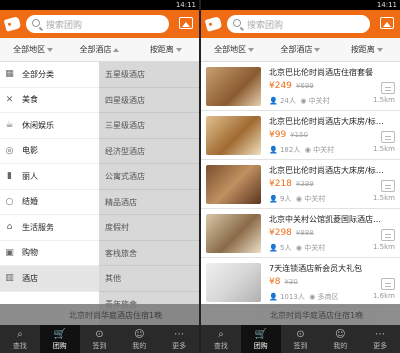 This screenshot has height=353, width=400. What do you see at coordinates (304, 233) in the screenshot?
I see `price-original: ¥888` at bounding box center [304, 233].